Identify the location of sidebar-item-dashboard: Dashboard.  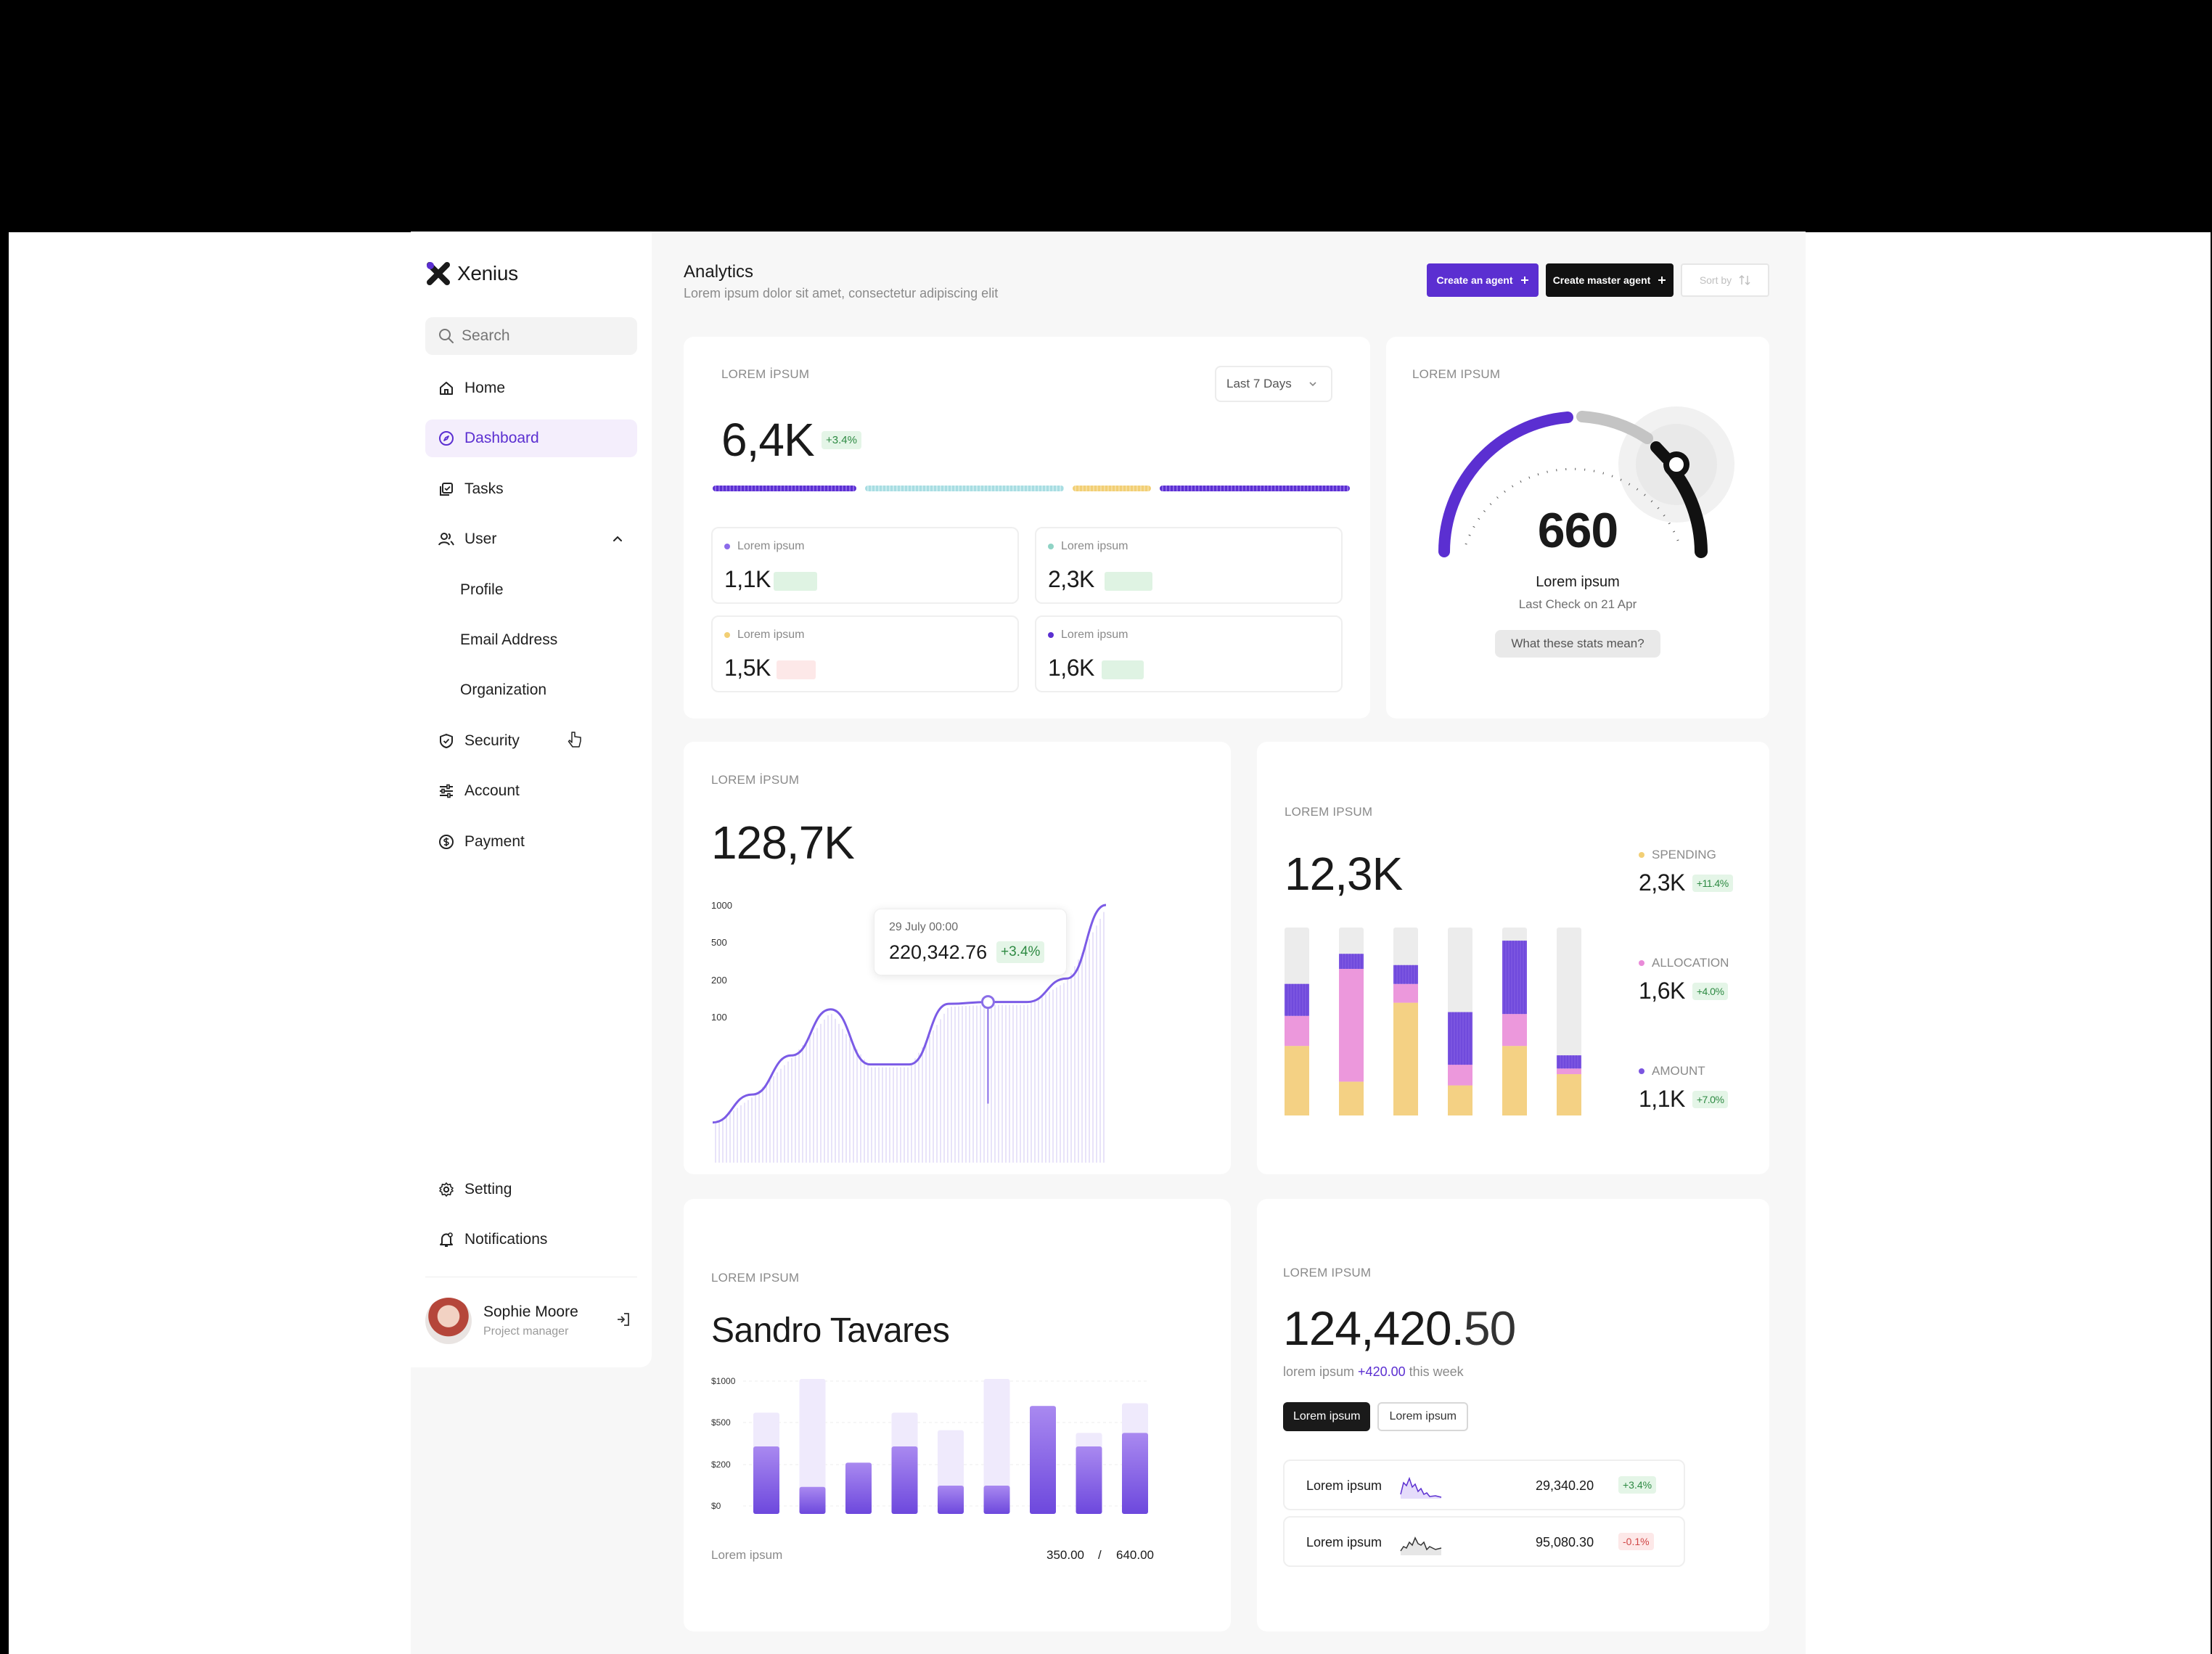
(531, 439).